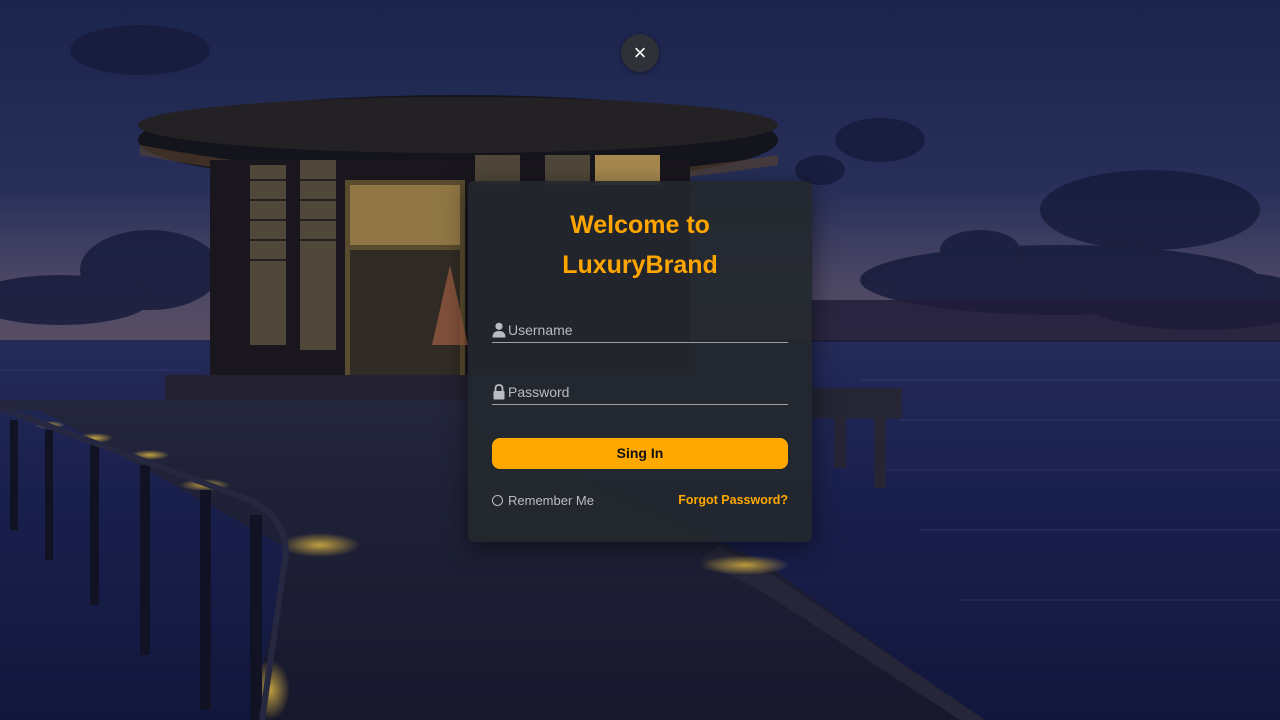 The width and height of the screenshot is (1280, 720). Describe the element at coordinates (640, 453) in the screenshot. I see `sign-in-button: Sing In` at that location.